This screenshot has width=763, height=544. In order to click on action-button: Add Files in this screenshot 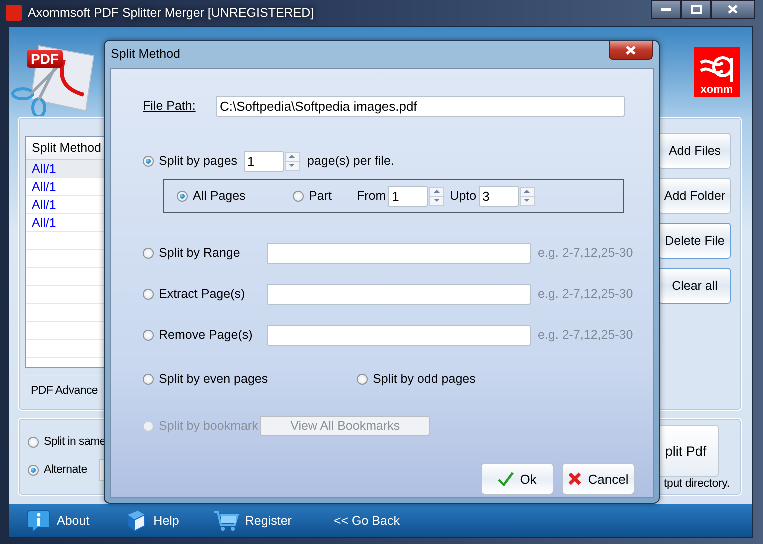, I will do `click(695, 151)`.